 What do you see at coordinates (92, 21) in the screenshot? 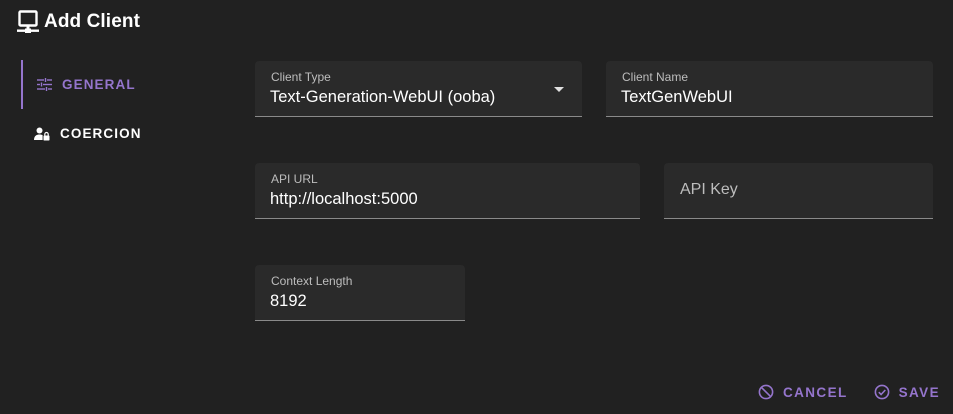
I see `dialog-title: Add Client` at bounding box center [92, 21].